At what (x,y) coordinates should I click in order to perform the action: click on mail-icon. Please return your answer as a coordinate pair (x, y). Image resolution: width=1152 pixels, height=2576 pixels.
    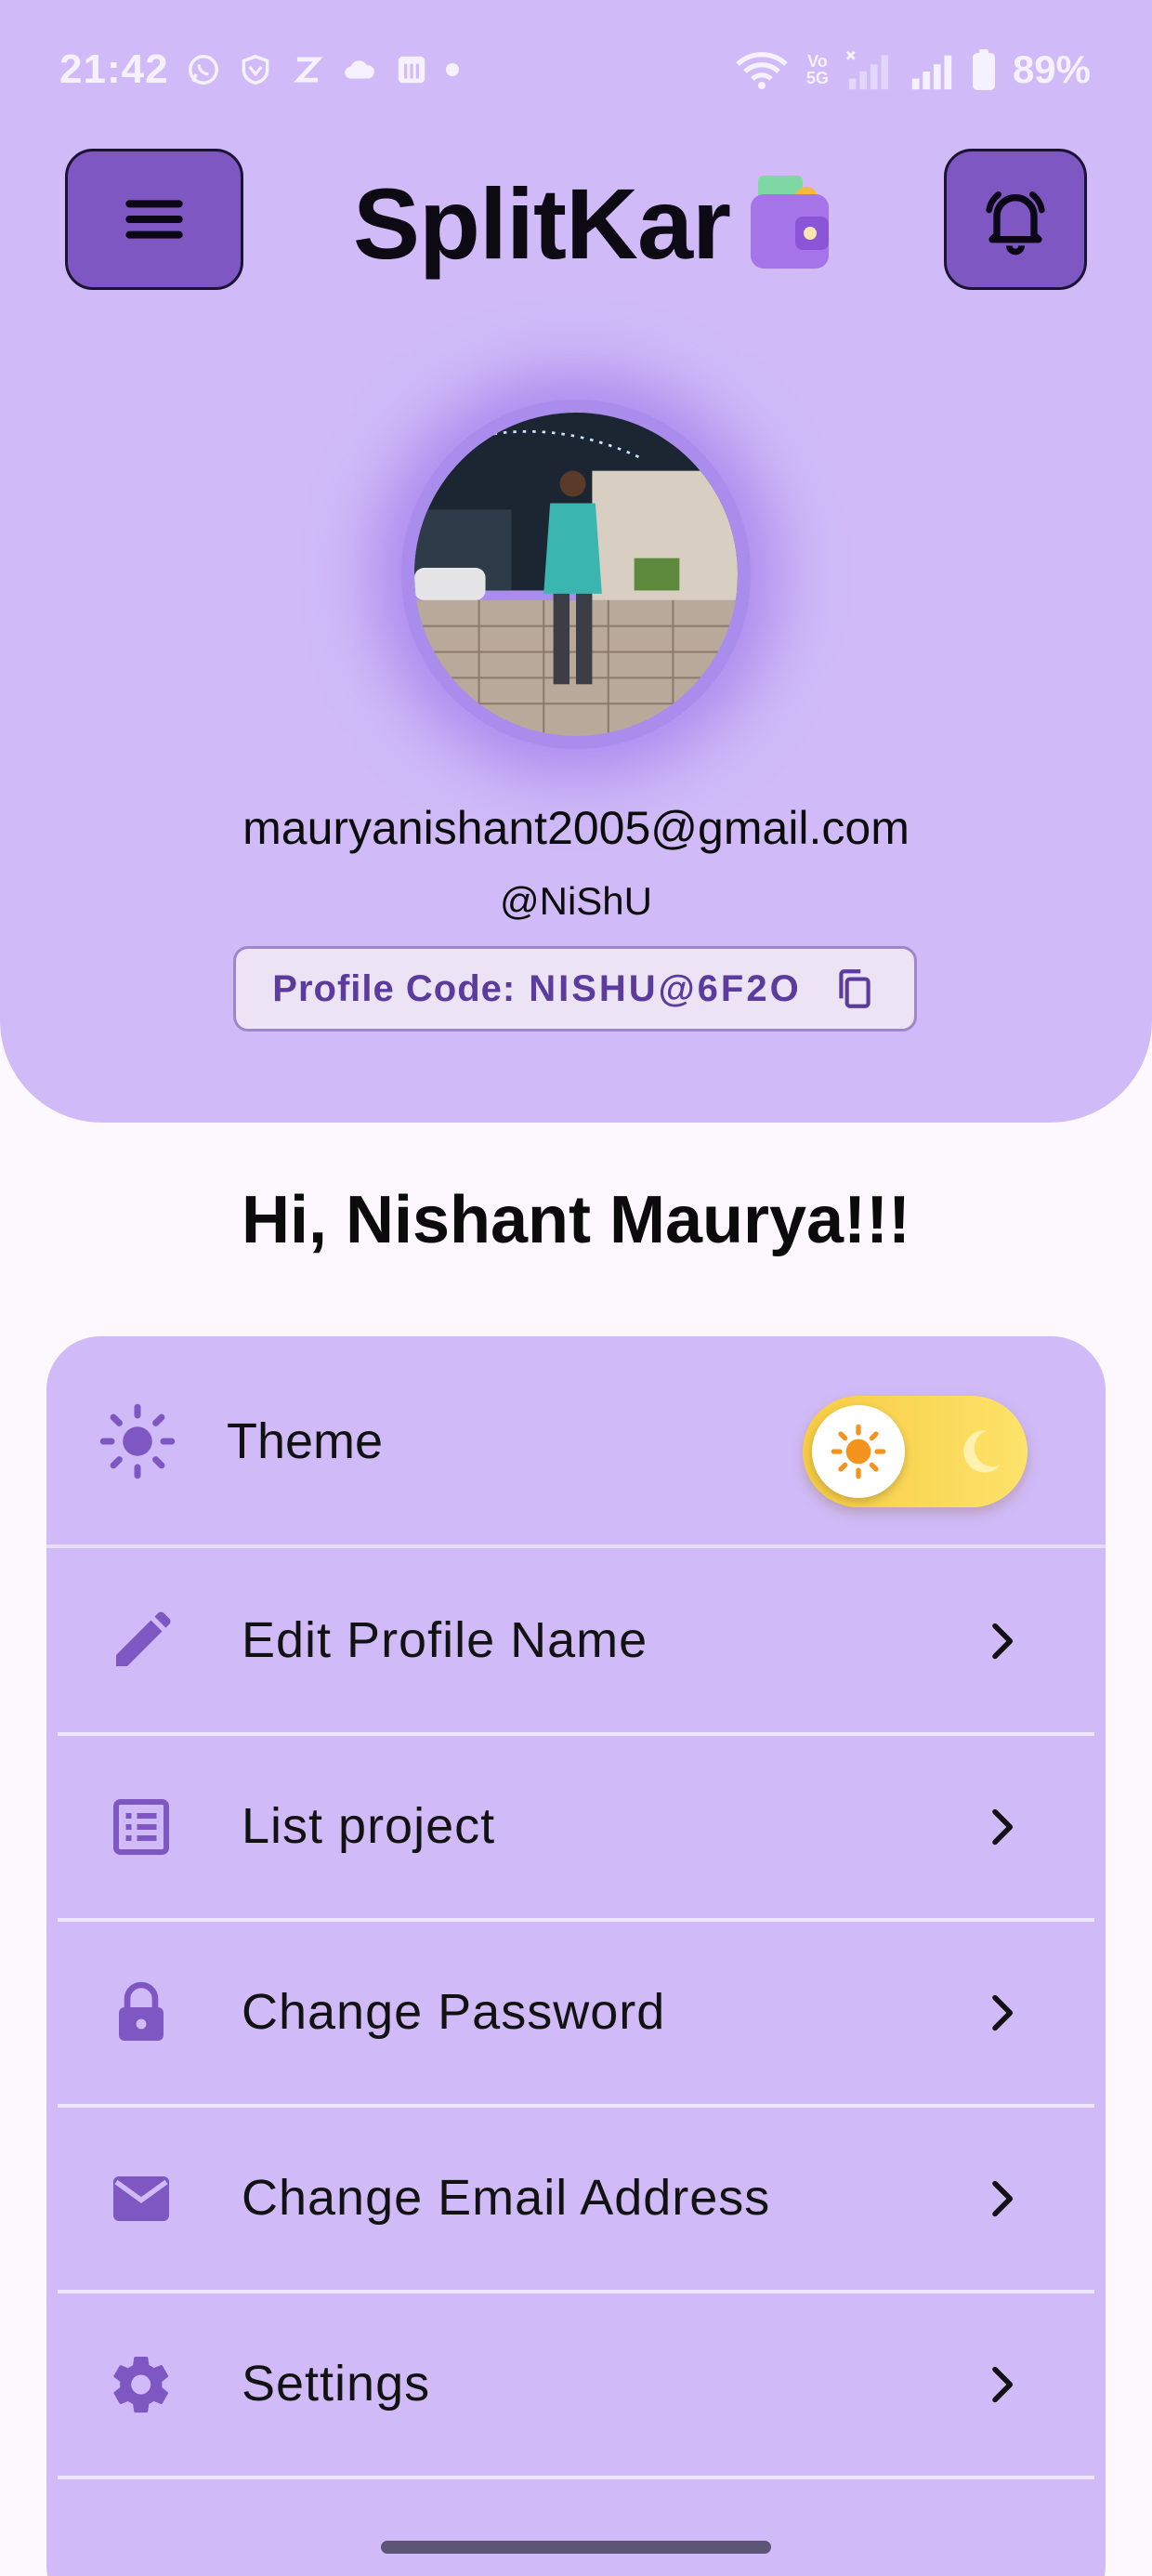
    Looking at the image, I should click on (141, 2198).